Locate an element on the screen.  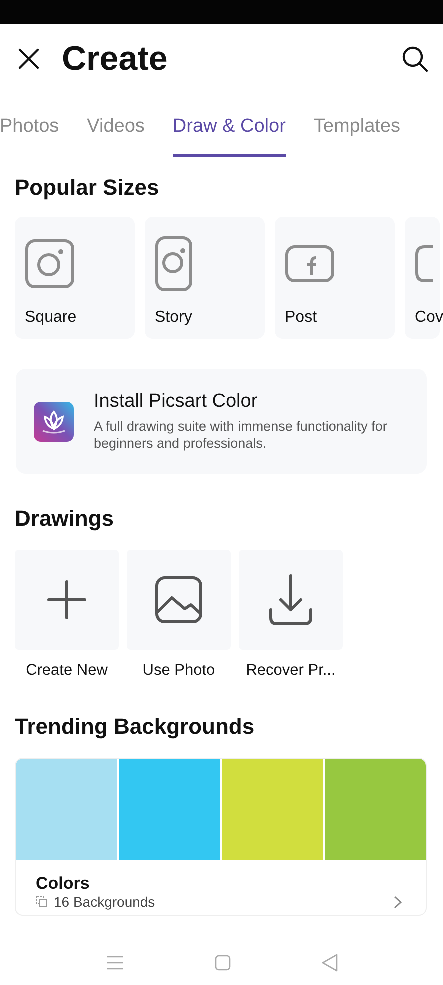
promo-card: Install Picsart Color A full drawing suite with immense functionality for beginners and professionals. is located at coordinates (221, 421).